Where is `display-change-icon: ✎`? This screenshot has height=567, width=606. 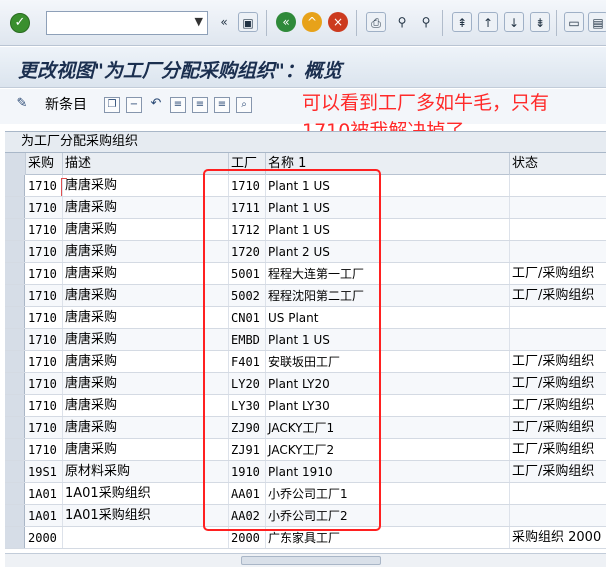
display-change-icon: ✎ is located at coordinates (22, 105).